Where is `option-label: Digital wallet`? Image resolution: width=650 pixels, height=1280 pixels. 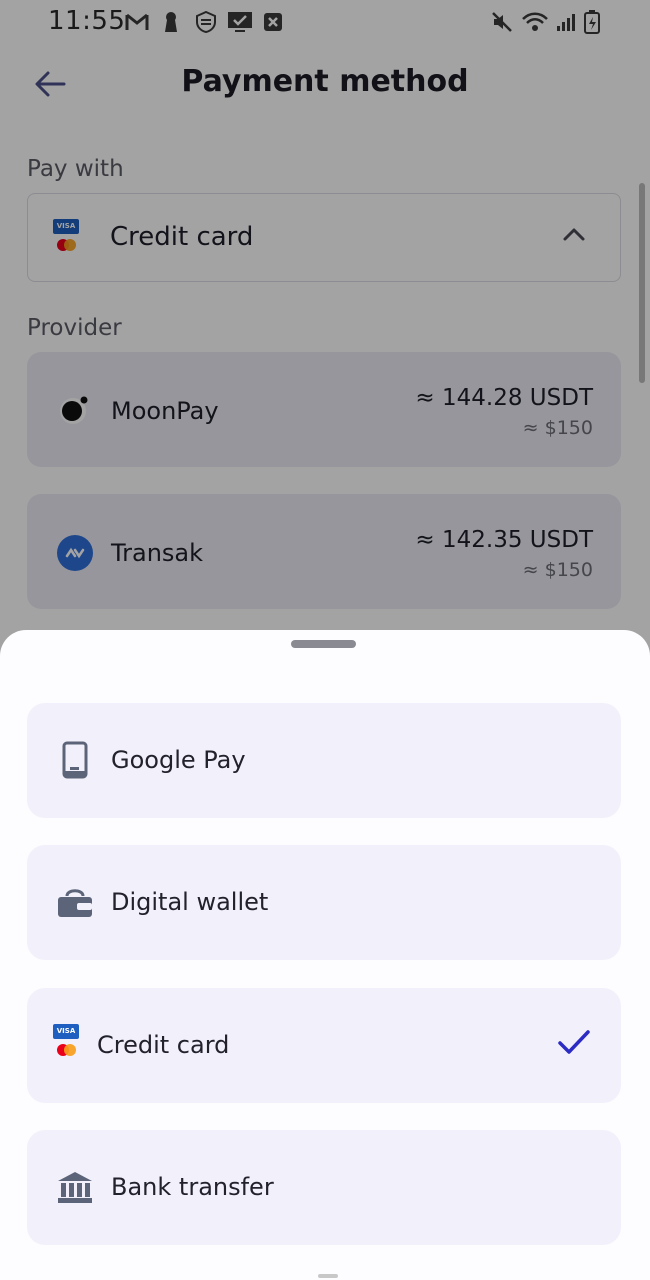 option-label: Digital wallet is located at coordinates (190, 902).